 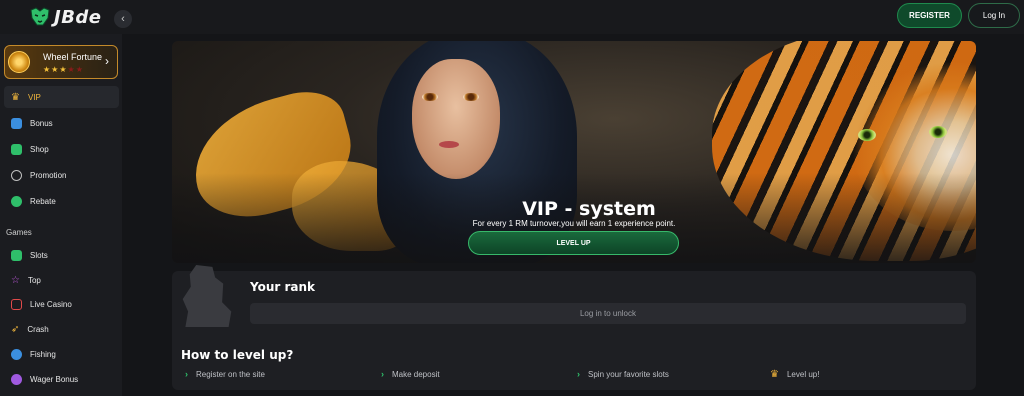 What do you see at coordinates (283, 287) in the screenshot?
I see `rank-title: Your rank` at bounding box center [283, 287].